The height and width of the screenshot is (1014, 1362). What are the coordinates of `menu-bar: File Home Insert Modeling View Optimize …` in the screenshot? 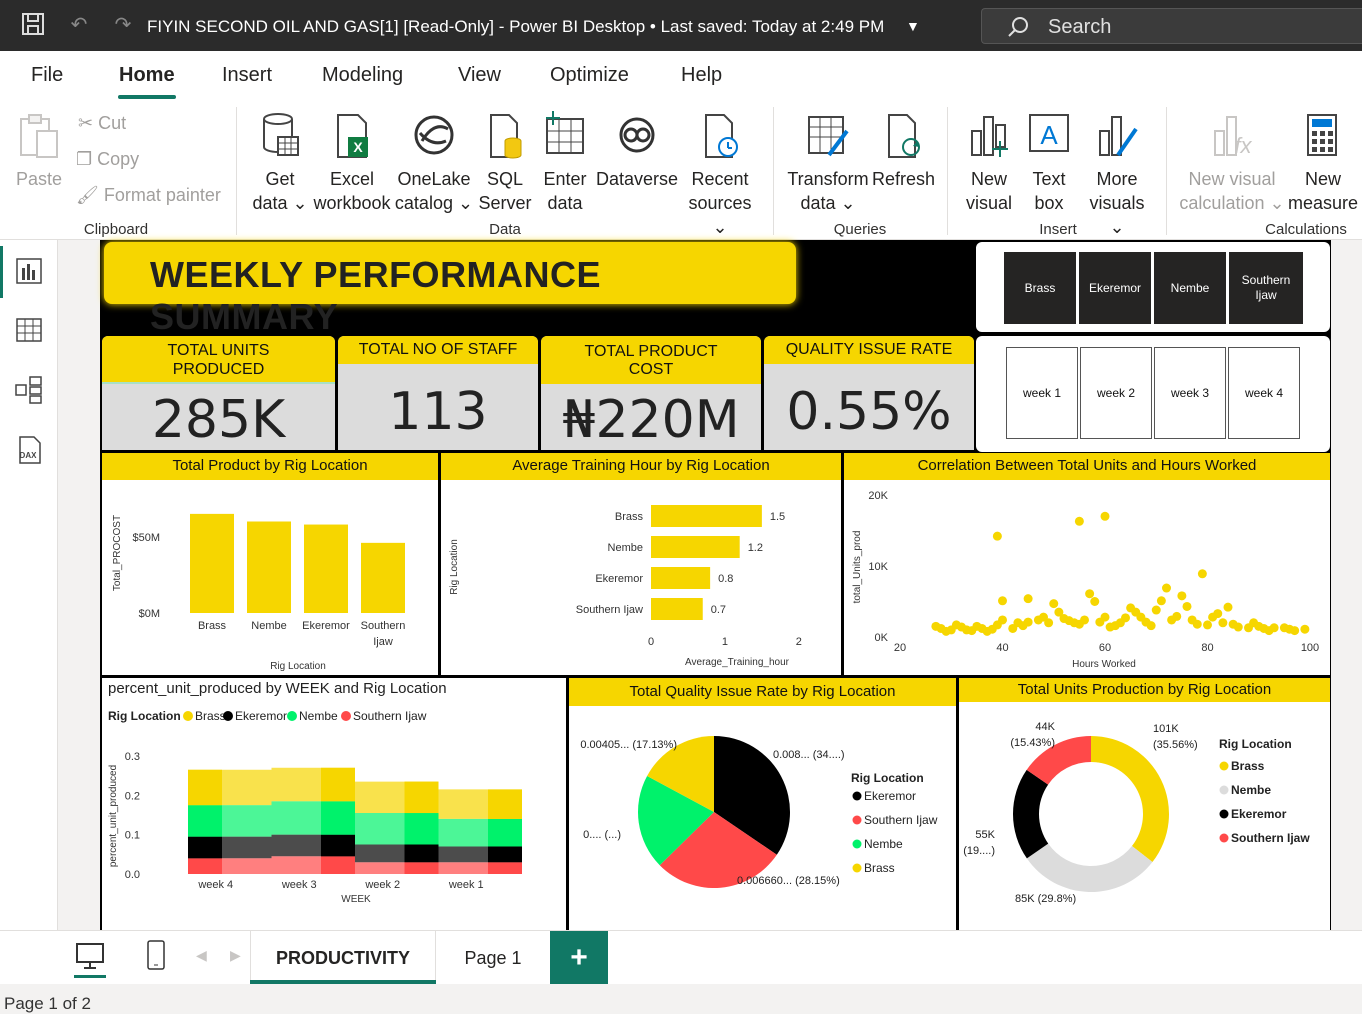 It's located at (681, 76).